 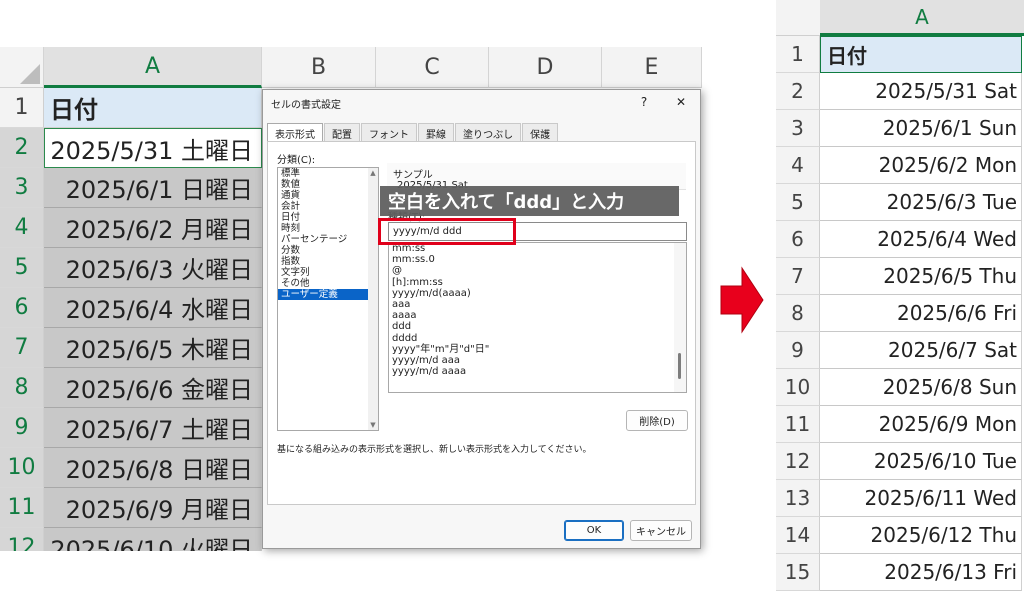 I want to click on column-header-a: A, so click(x=153, y=67).